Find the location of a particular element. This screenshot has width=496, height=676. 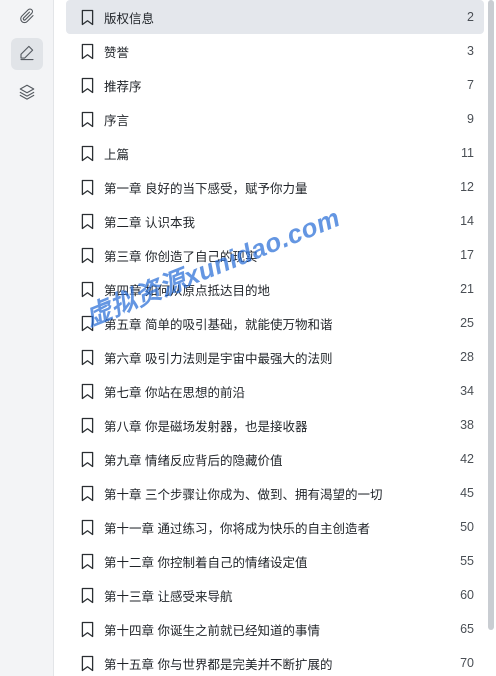

toc-item-title: 推荐序 is located at coordinates (123, 86).